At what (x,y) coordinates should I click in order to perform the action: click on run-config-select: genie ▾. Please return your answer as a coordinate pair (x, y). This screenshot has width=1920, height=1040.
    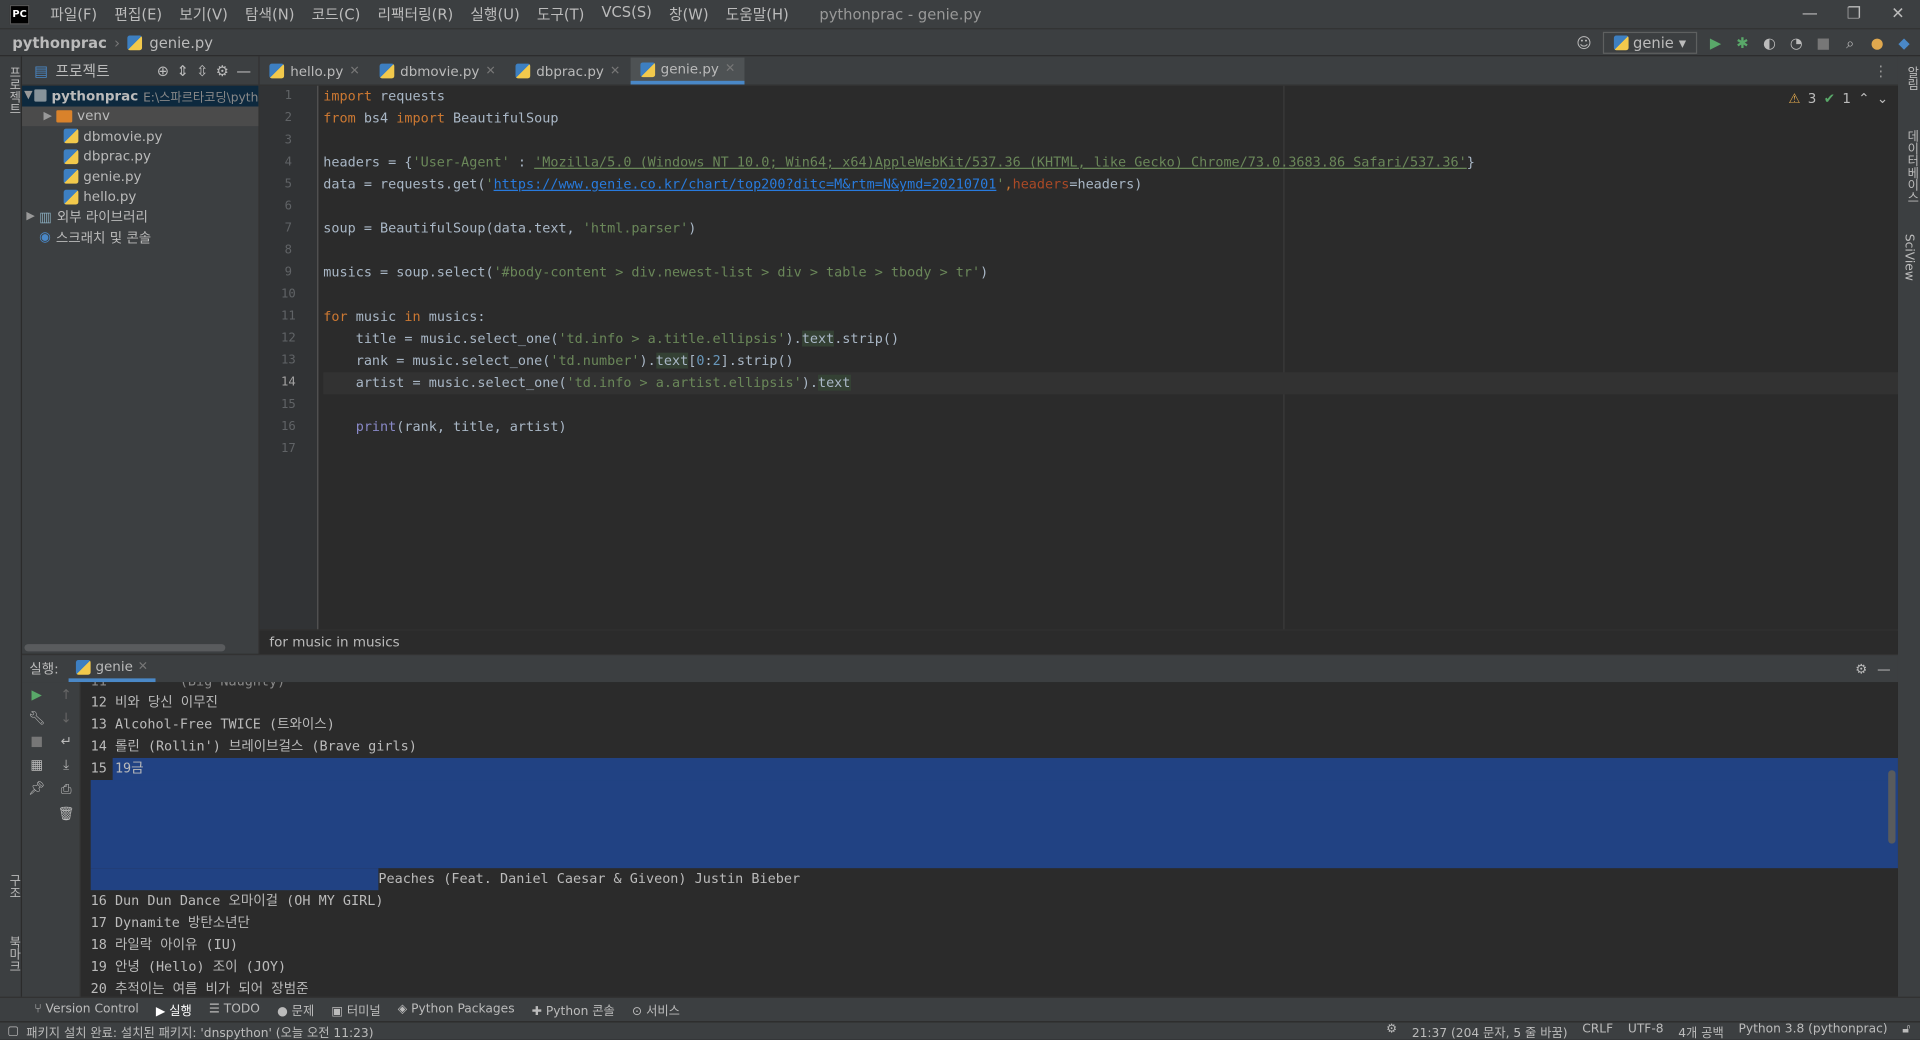
    Looking at the image, I should click on (1650, 42).